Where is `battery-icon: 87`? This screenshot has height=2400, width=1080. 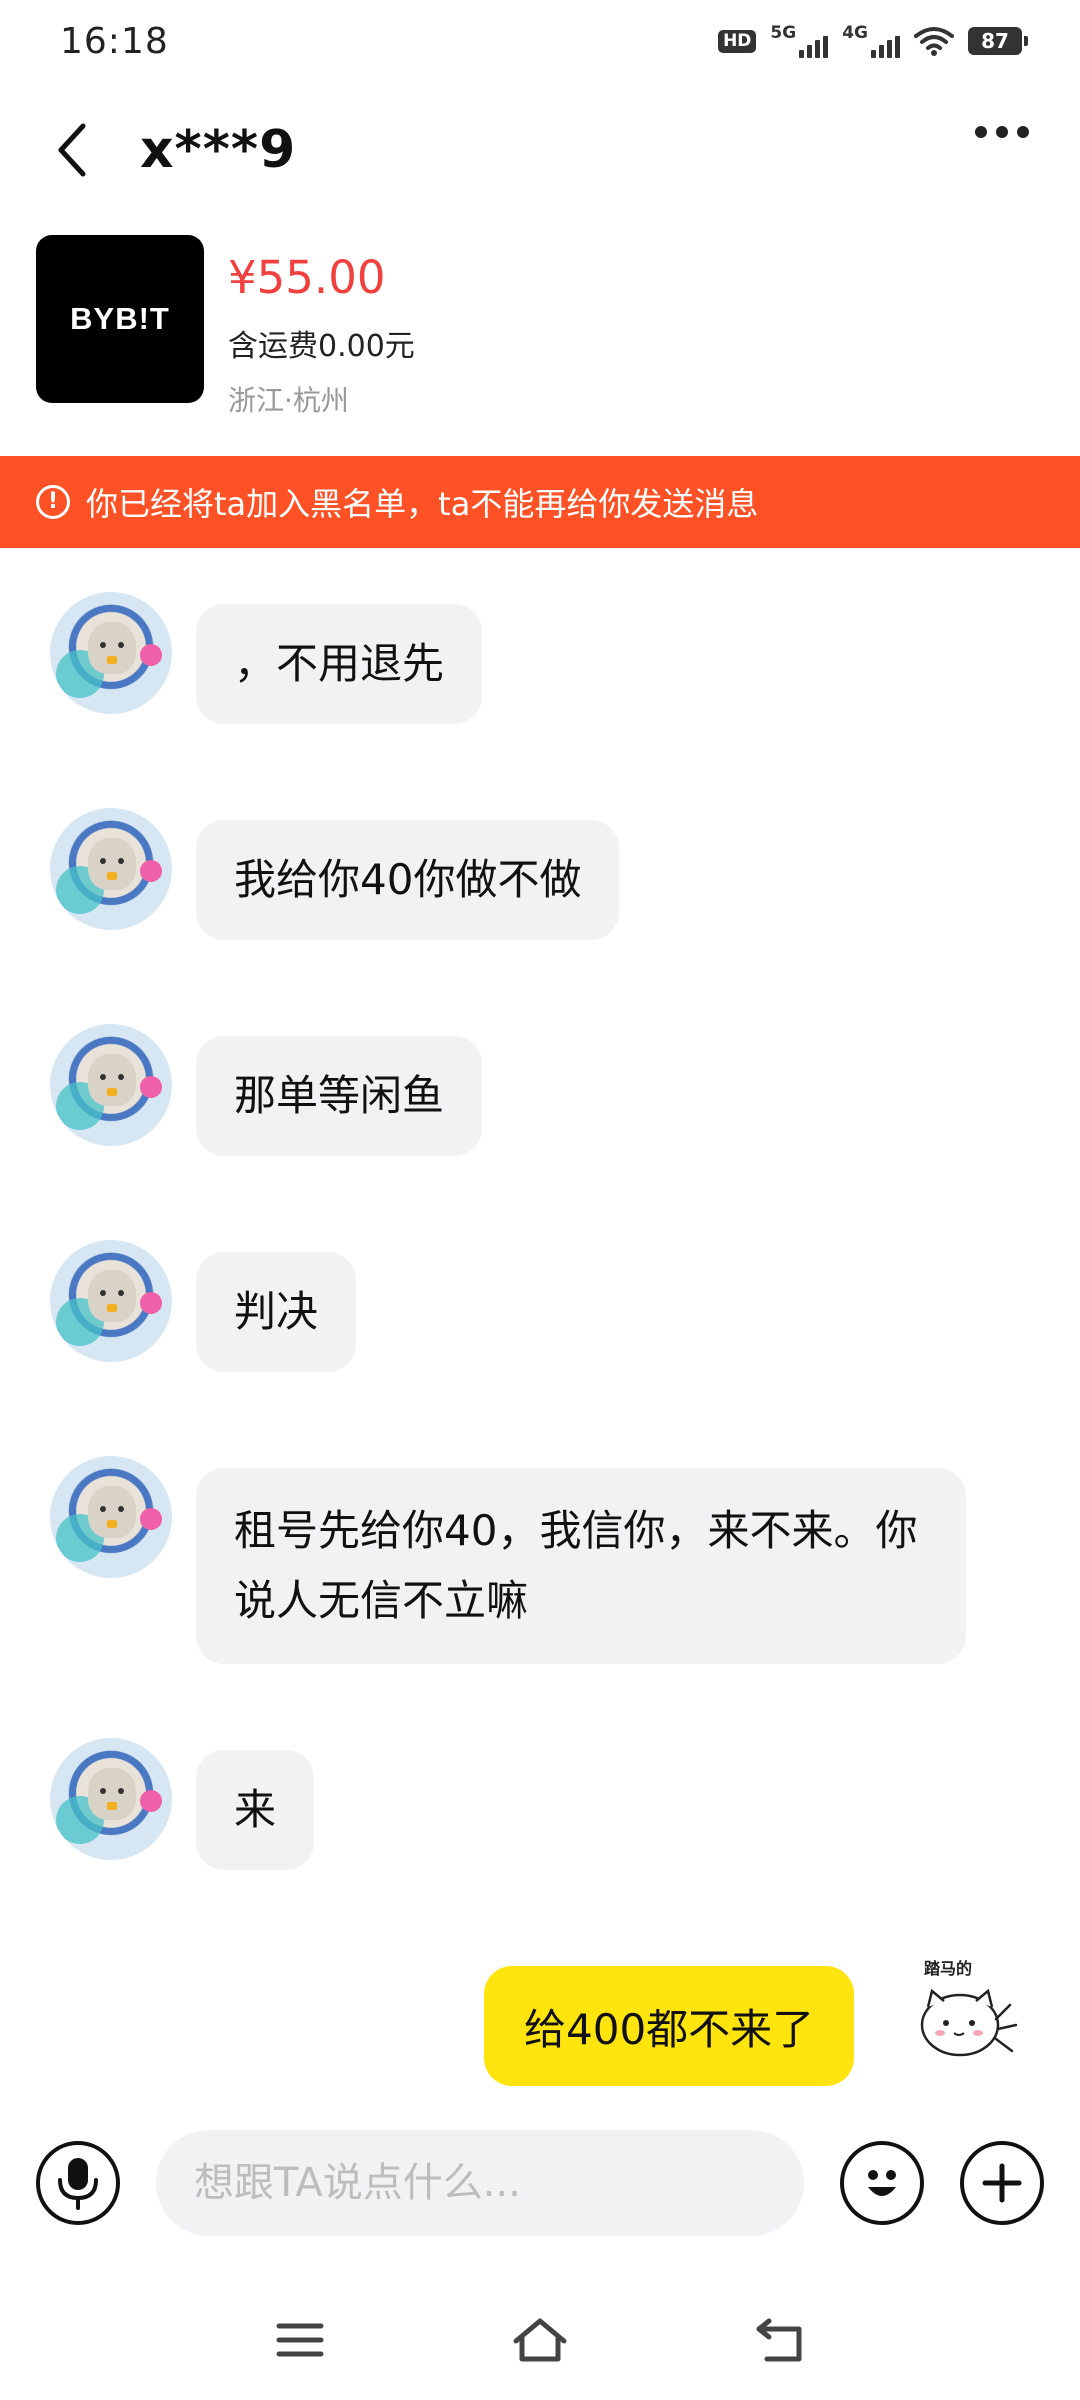
battery-icon: 87 is located at coordinates (998, 41).